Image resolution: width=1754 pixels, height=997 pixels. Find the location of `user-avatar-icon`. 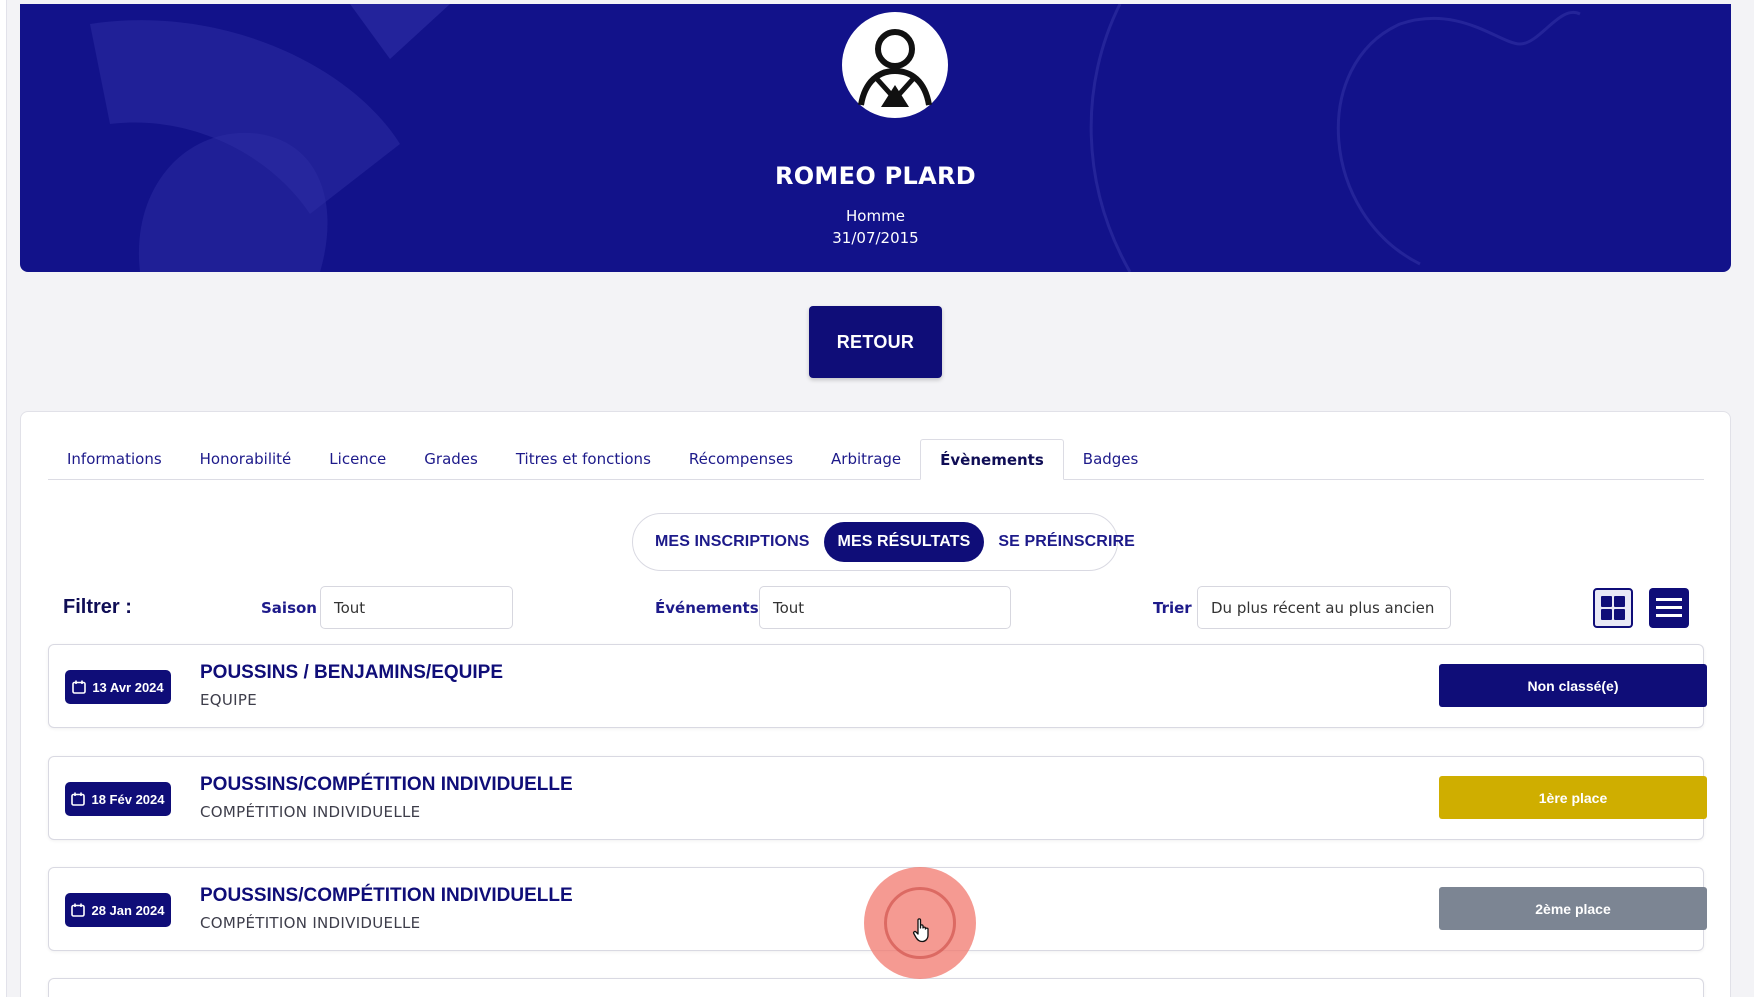

user-avatar-icon is located at coordinates (895, 65).